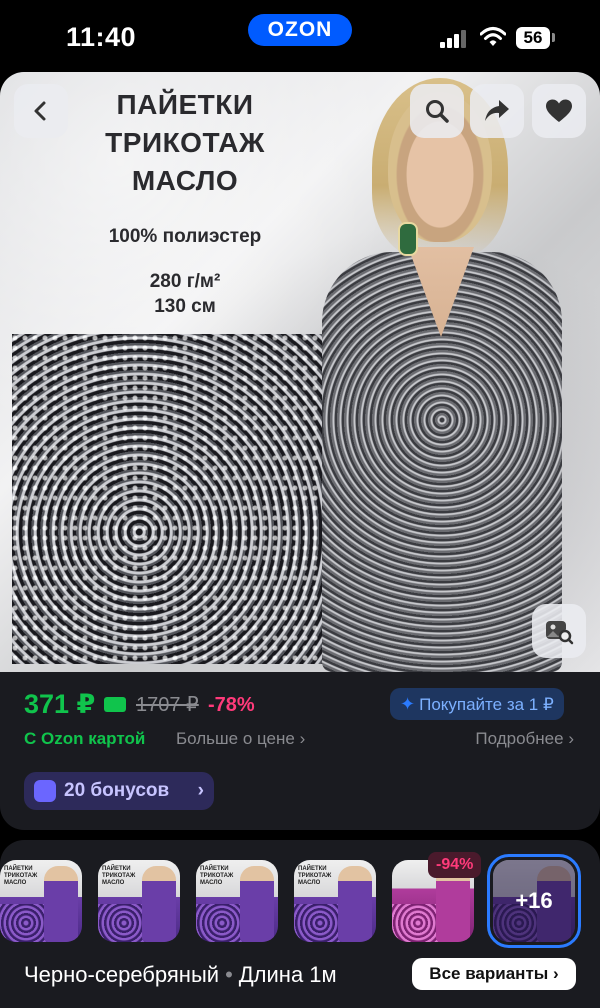  I want to click on back-button, so click(41, 111).